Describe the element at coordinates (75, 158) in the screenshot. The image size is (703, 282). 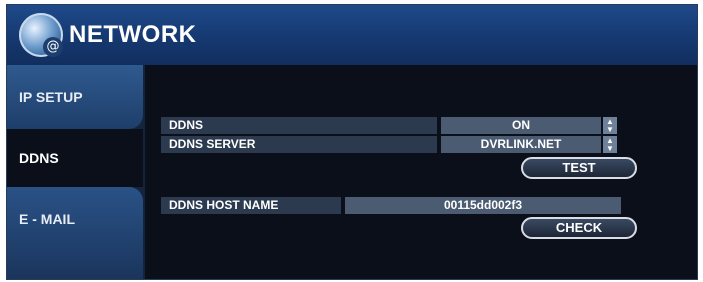
I see `tab-ddns: DDNS` at that location.